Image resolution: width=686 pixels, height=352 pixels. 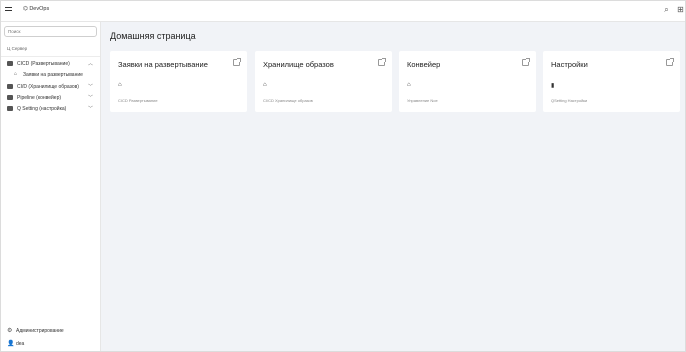 What do you see at coordinates (138, 100) in the screenshot?
I see `card-description: CICD Развертывание` at bounding box center [138, 100].